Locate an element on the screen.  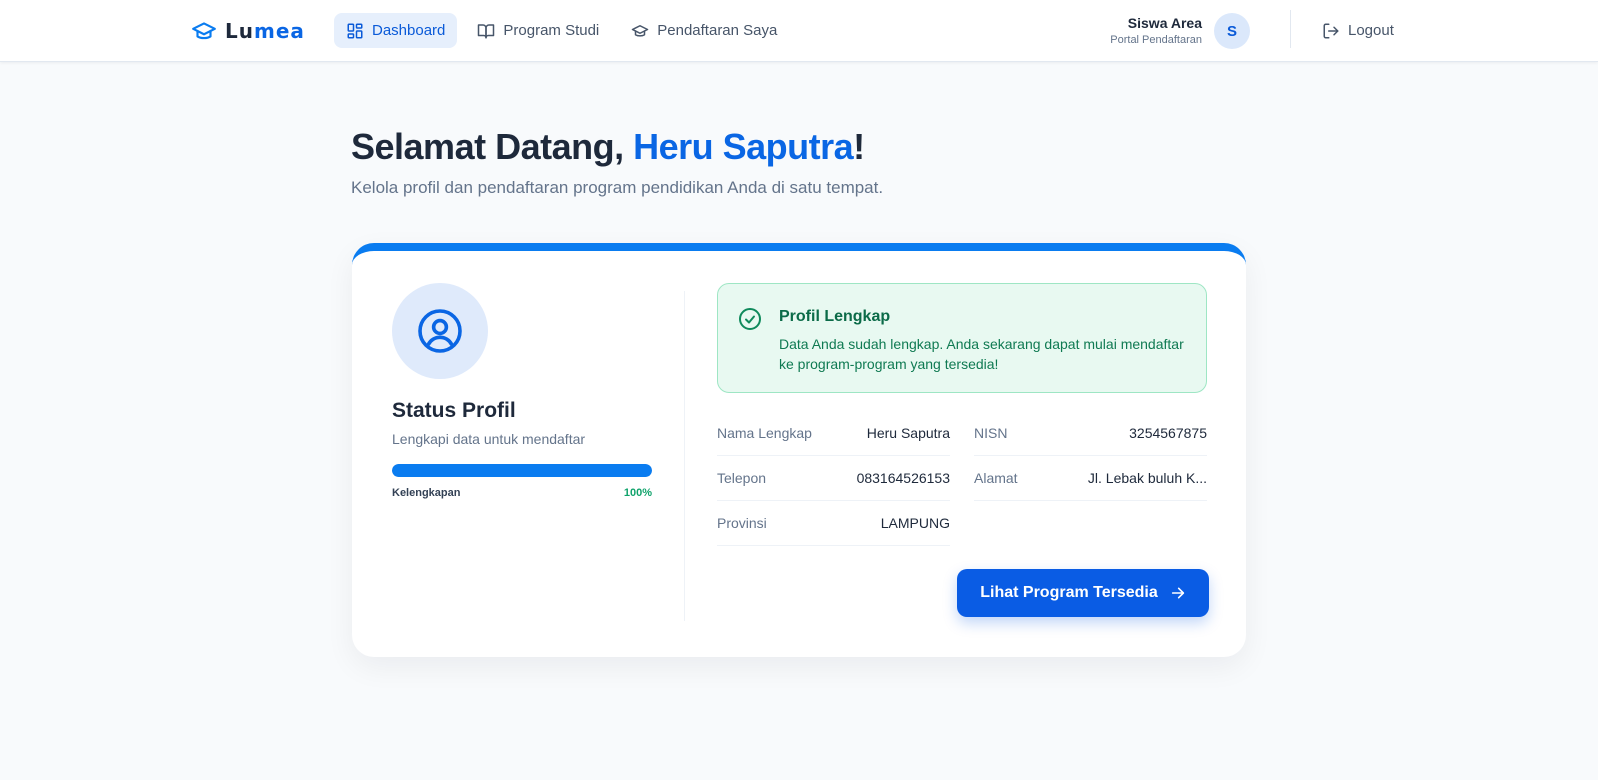
brand-name: Lumea is located at coordinates (265, 31).